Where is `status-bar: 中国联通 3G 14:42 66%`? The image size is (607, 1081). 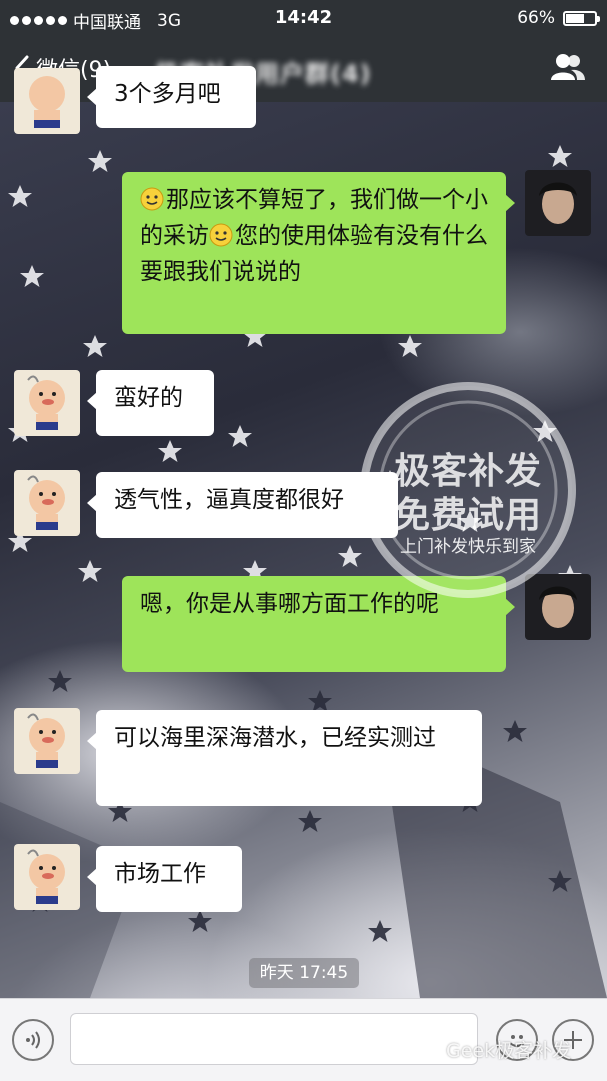
status-bar: 中国联通 3G 14:42 66% is located at coordinates (303, 18).